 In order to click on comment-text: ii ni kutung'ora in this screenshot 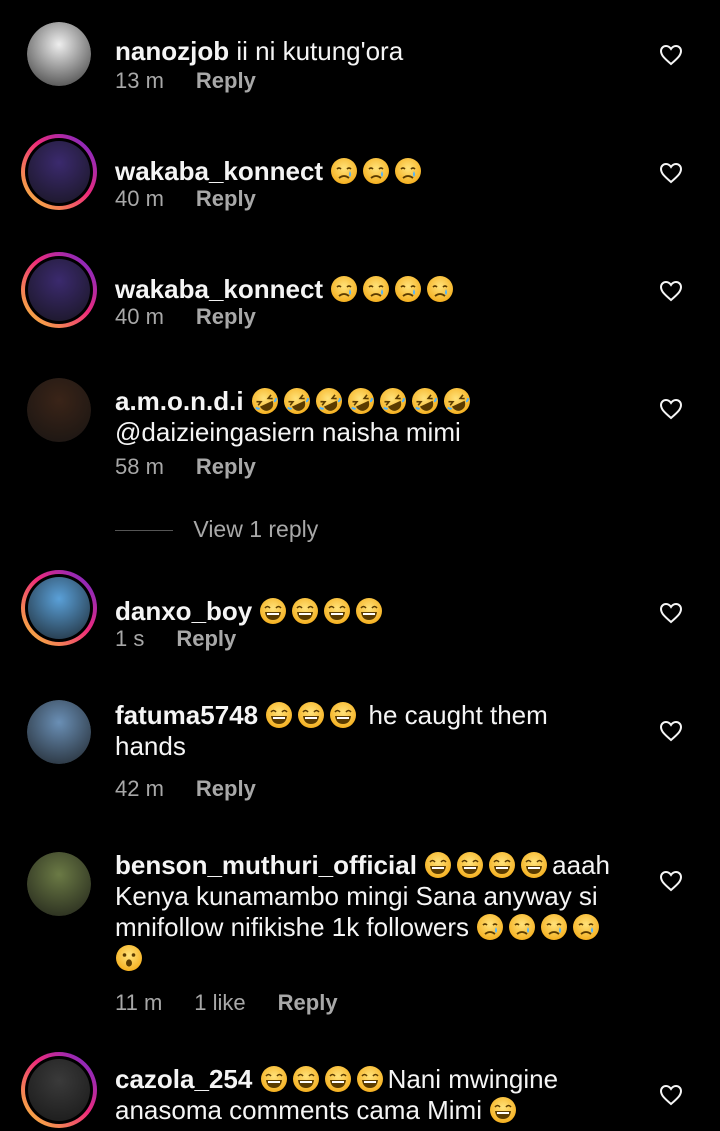, I will do `click(320, 51)`.